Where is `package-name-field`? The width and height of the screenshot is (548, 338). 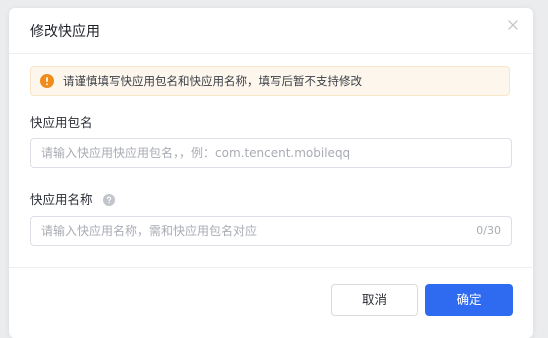
package-name-field is located at coordinates (271, 153).